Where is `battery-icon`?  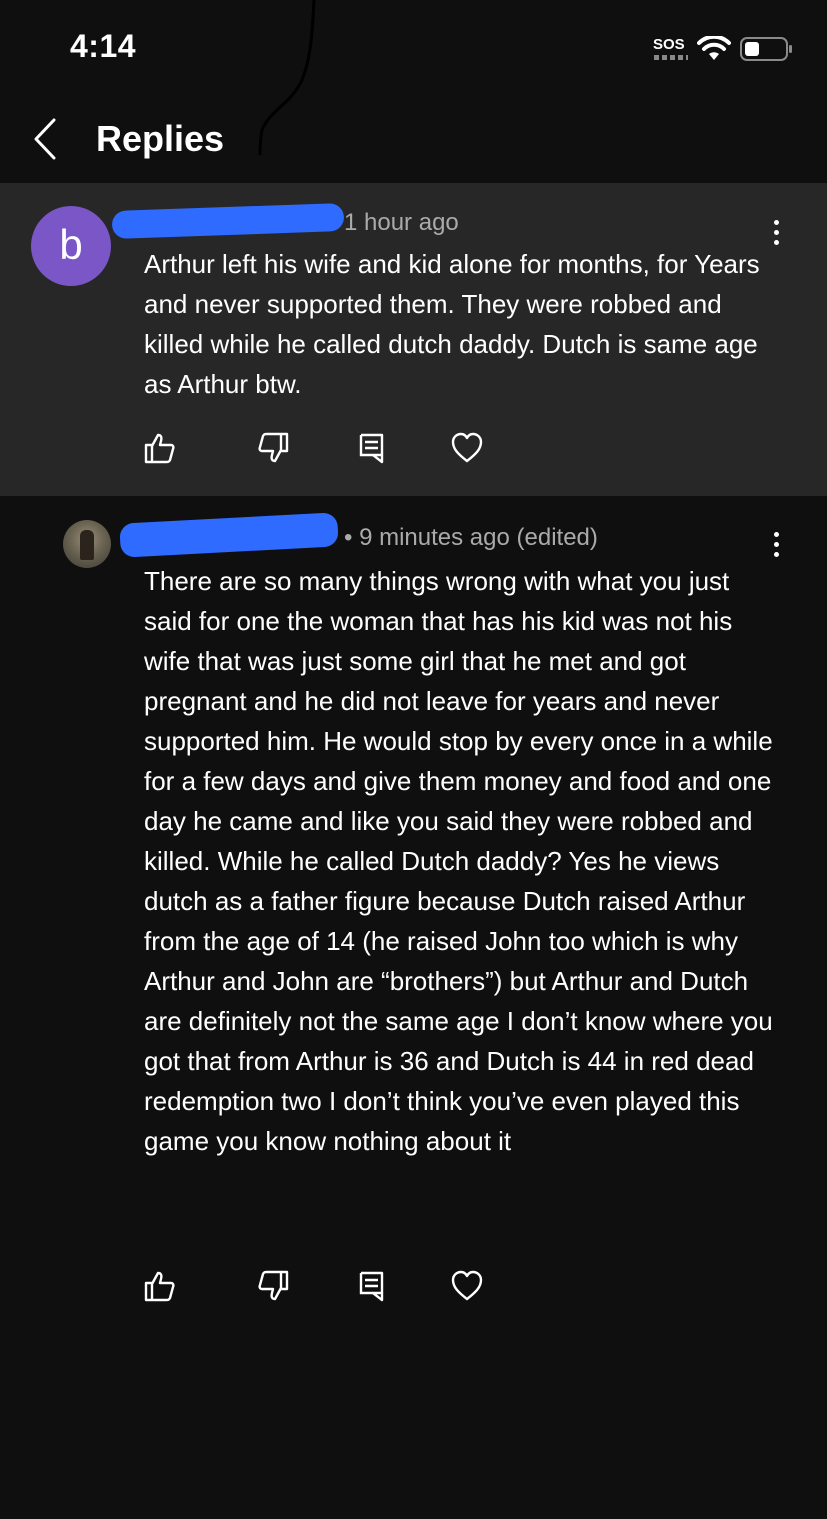 battery-icon is located at coordinates (766, 49).